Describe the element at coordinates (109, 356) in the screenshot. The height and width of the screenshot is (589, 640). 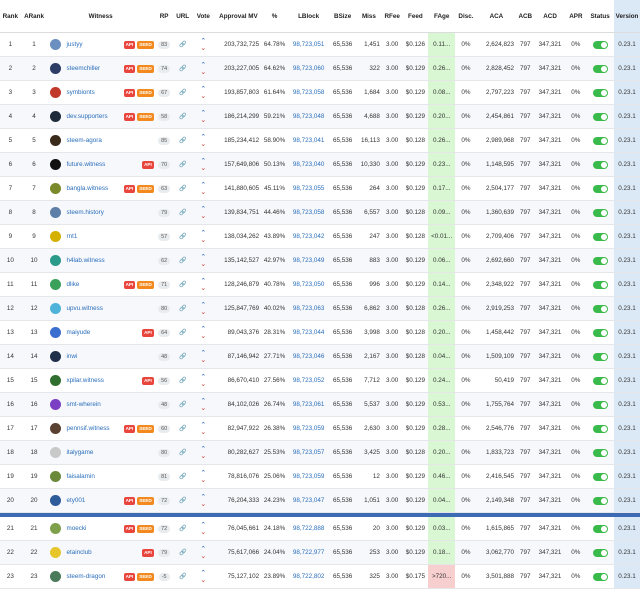
I see `witness-link: inwi` at that location.